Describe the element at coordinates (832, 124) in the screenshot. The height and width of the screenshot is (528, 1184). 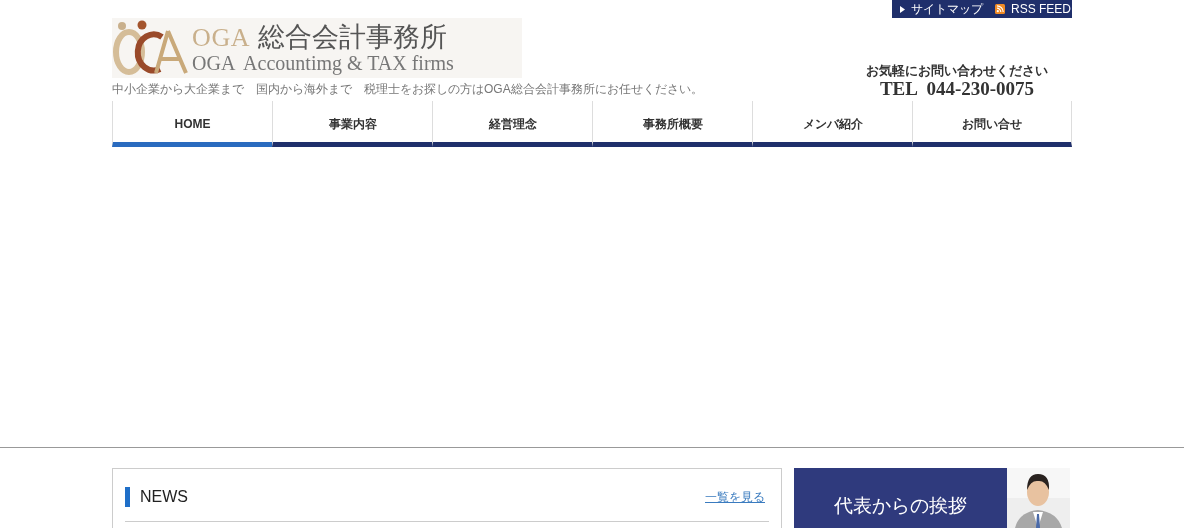
I see `nav-tab: メンバ紹介` at that location.